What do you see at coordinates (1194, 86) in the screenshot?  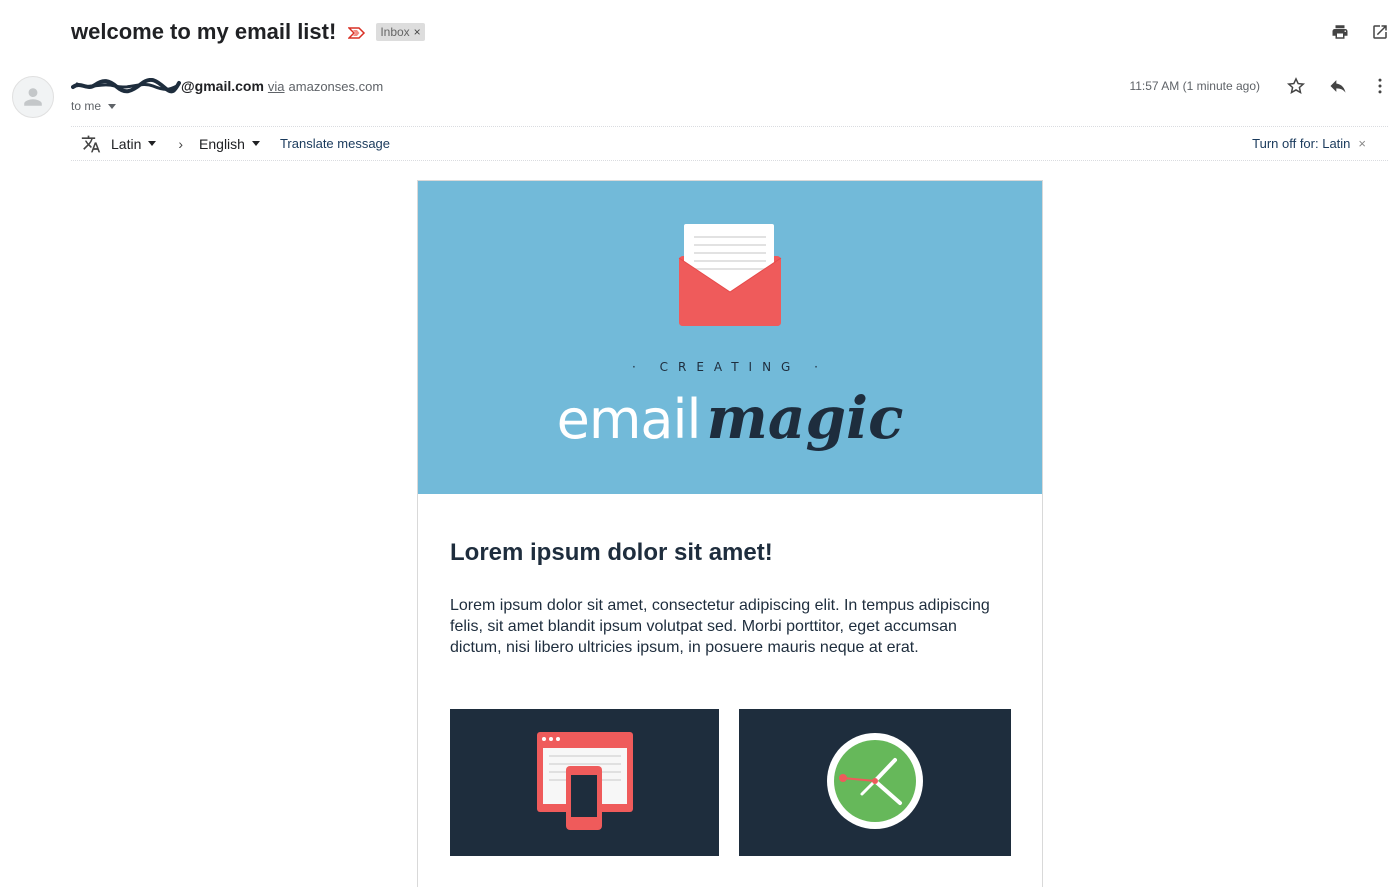 I see `email-timestamp: 11:57 AM (1 minute ago)` at bounding box center [1194, 86].